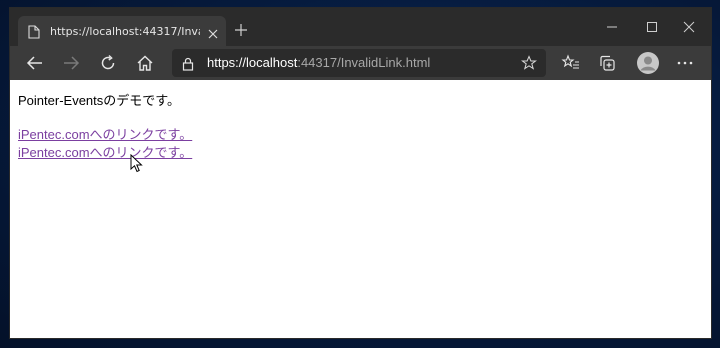 The width and height of the screenshot is (720, 348). What do you see at coordinates (571, 63) in the screenshot?
I see `favorites-list-icon` at bounding box center [571, 63].